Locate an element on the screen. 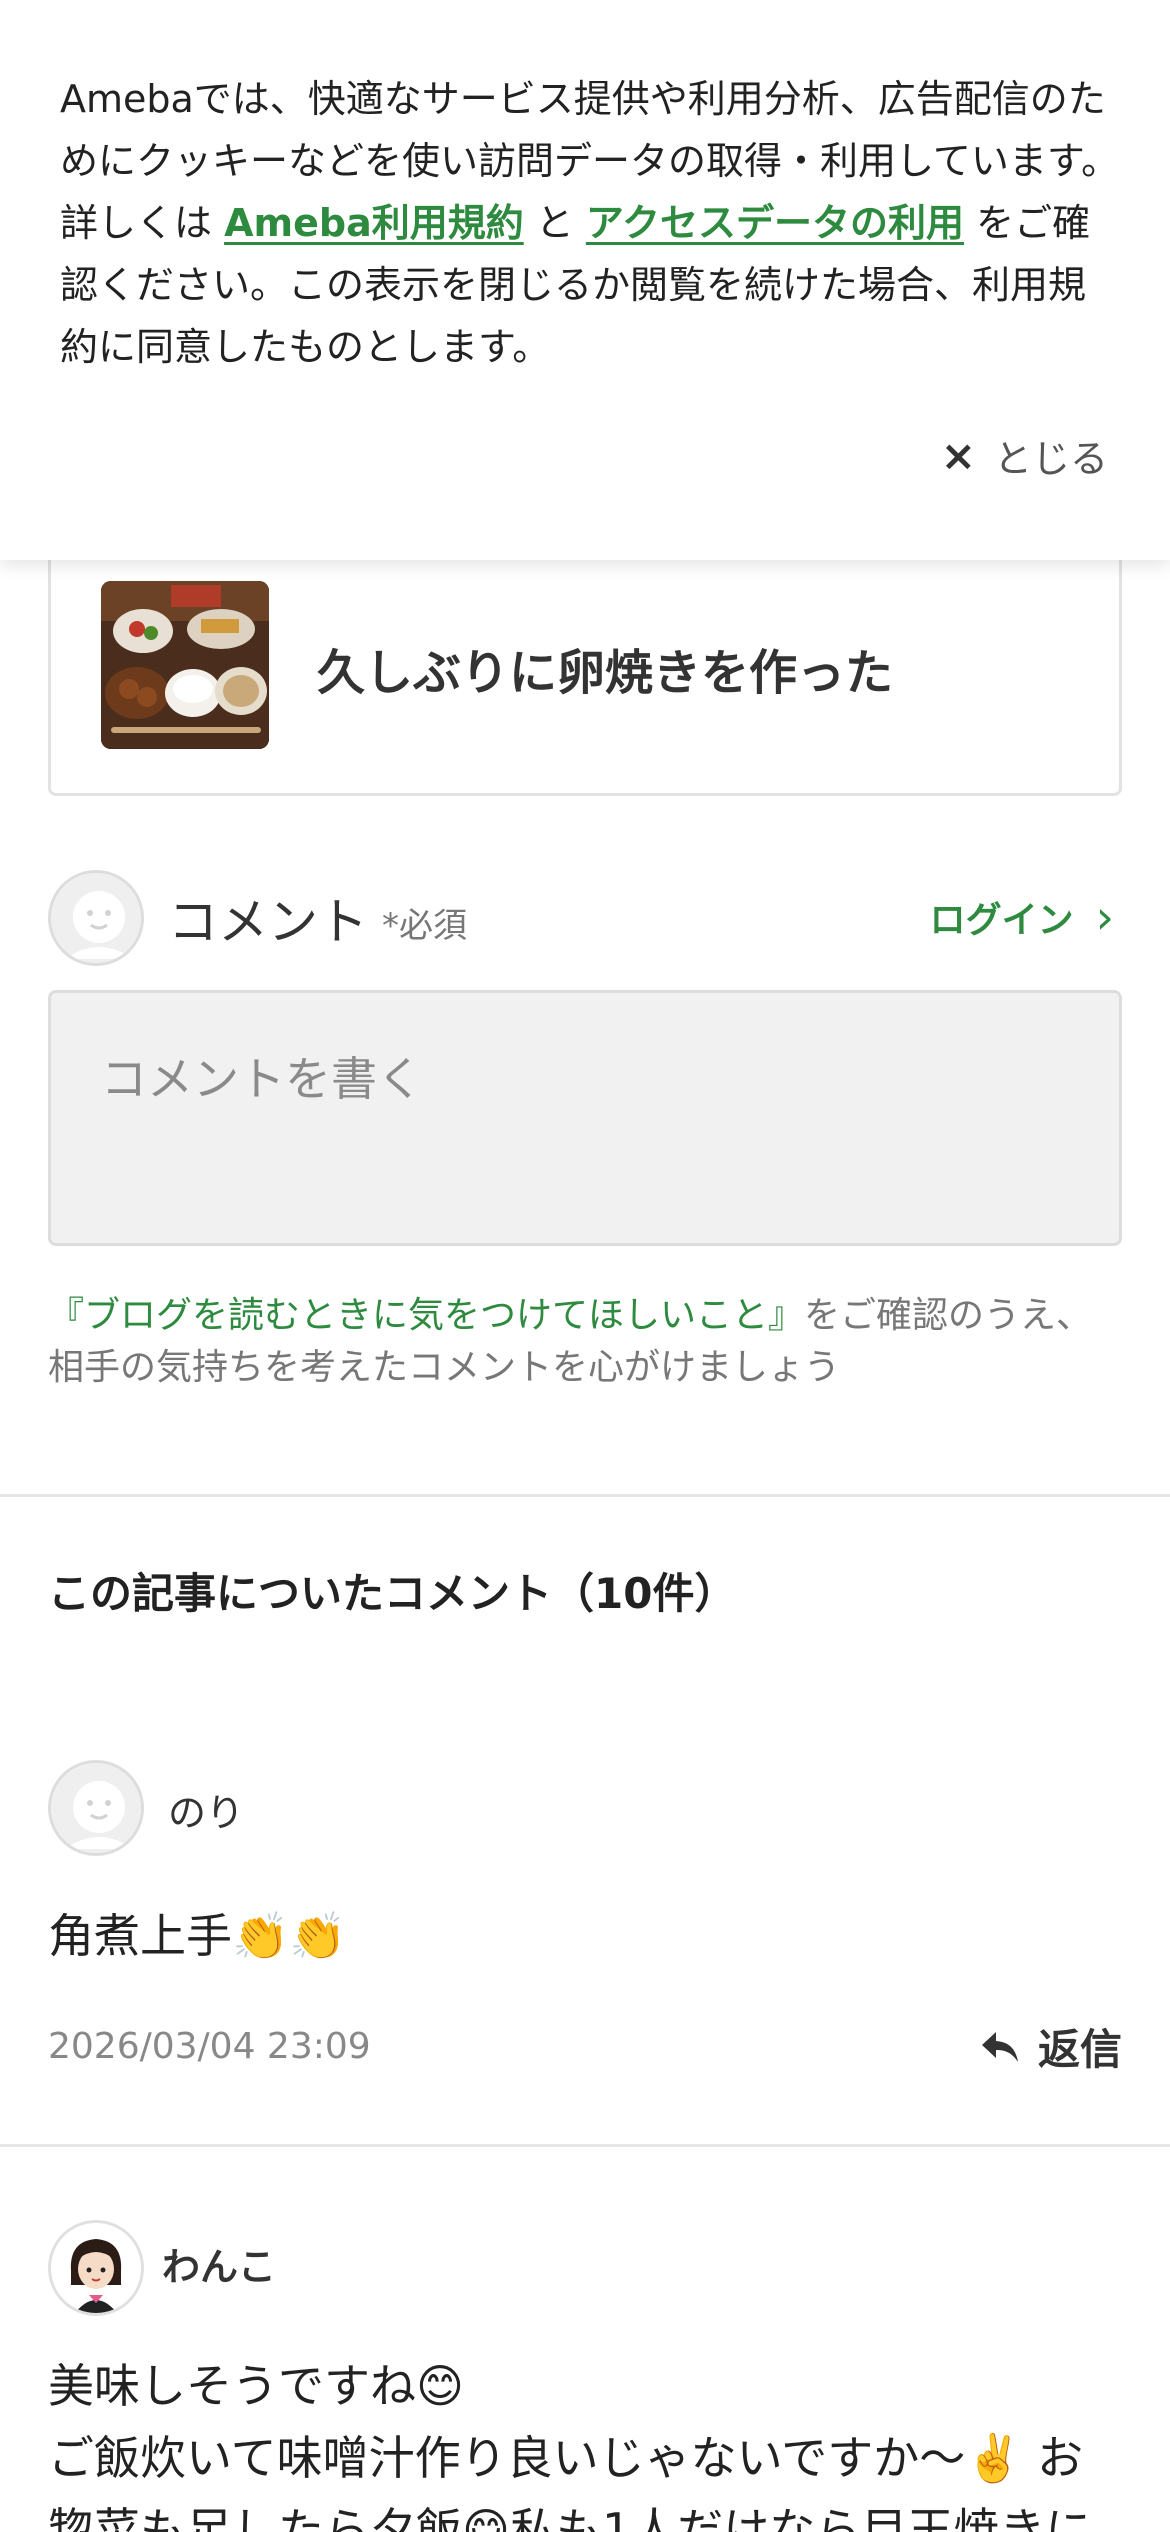 The width and height of the screenshot is (1170, 2532). comment-divider is located at coordinates (585, 2145).